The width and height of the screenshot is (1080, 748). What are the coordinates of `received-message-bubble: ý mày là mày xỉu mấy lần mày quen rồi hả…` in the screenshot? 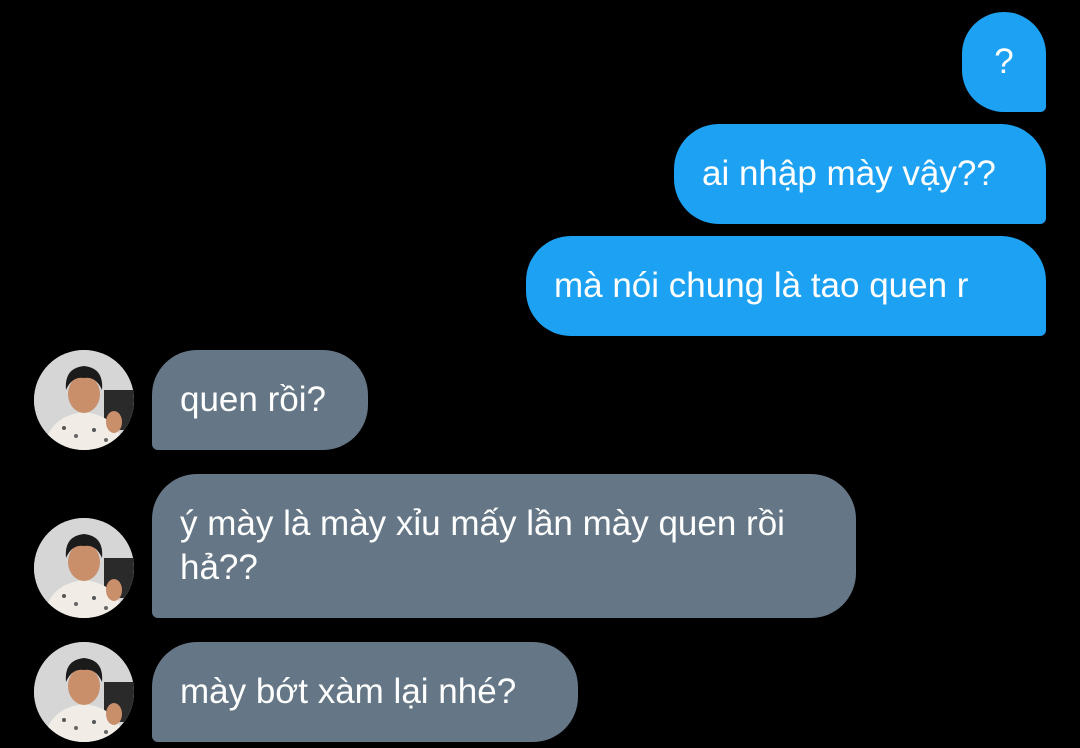 It's located at (504, 546).